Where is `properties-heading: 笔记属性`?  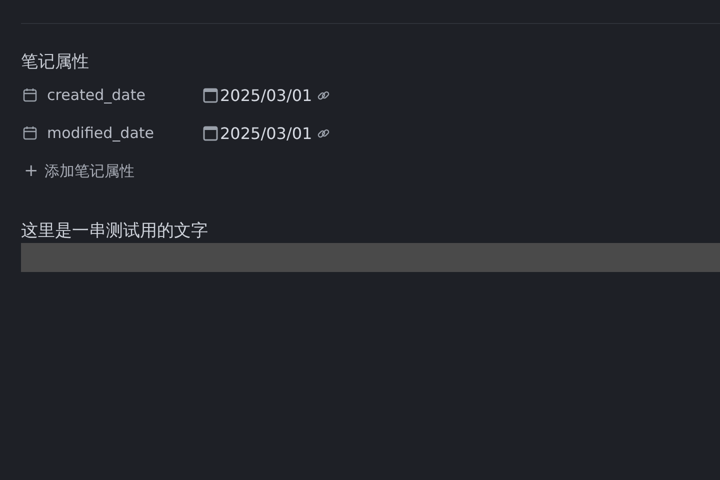
properties-heading: 笔记属性 is located at coordinates (55, 62).